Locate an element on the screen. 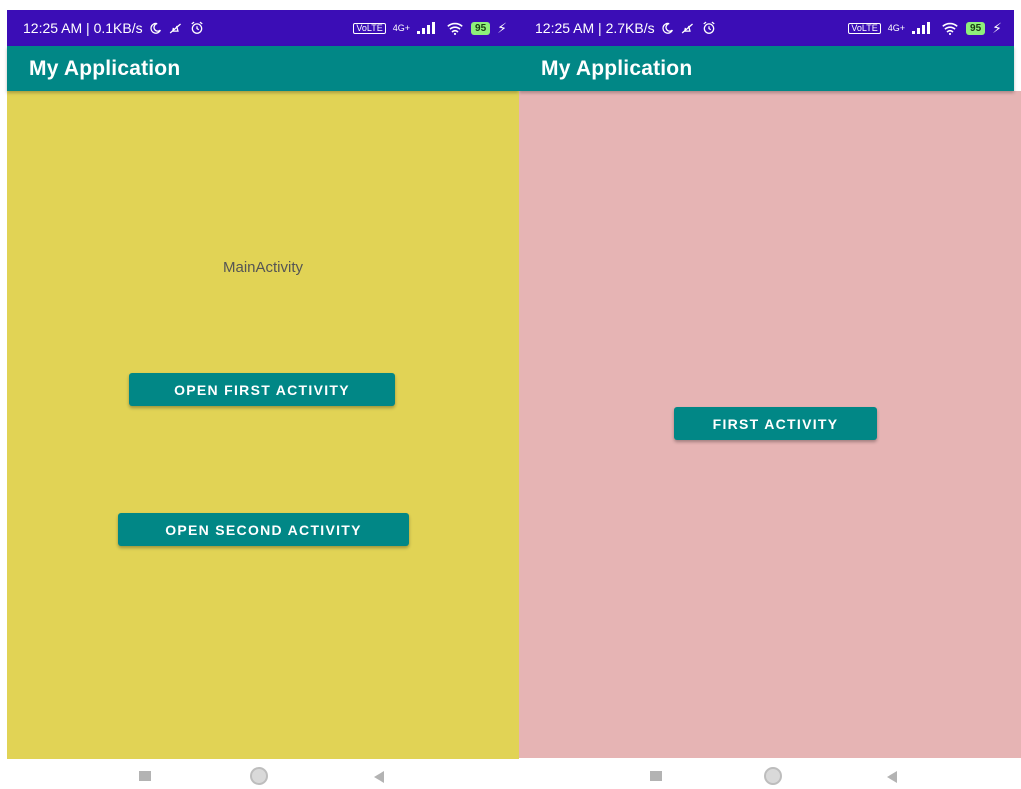  status-left: 12:25 AM | 2.7KB/s is located at coordinates (625, 28).